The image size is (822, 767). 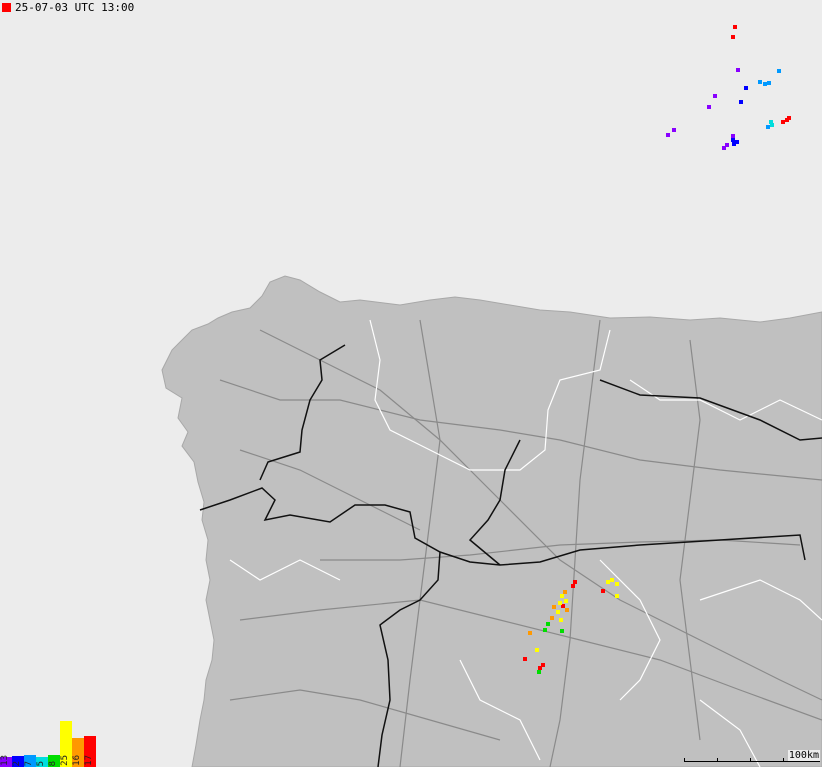 I want to click on legend-count: 5, so click(x=41, y=763).